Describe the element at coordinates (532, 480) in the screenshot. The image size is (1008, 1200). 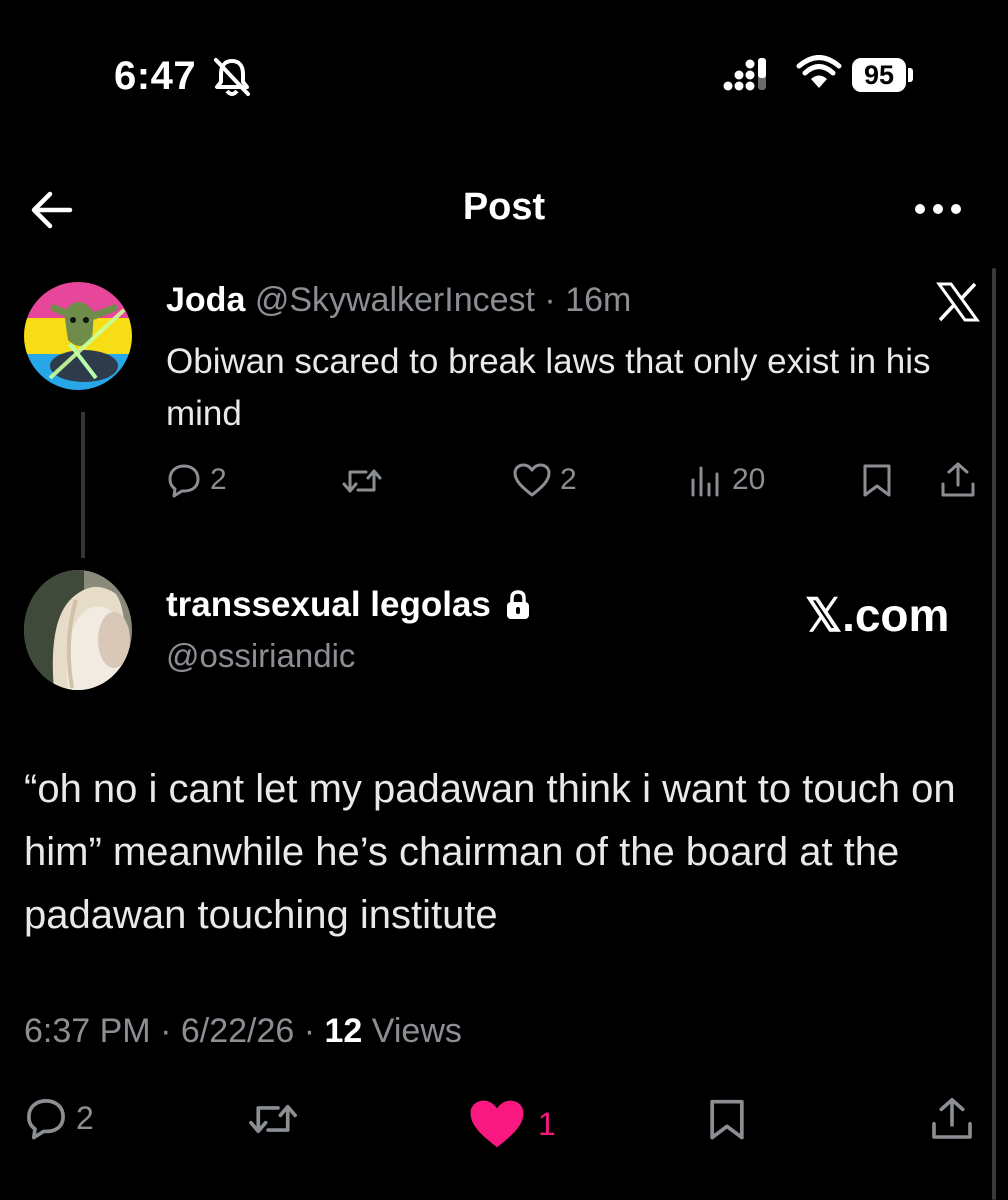
I see `heart-icon` at that location.